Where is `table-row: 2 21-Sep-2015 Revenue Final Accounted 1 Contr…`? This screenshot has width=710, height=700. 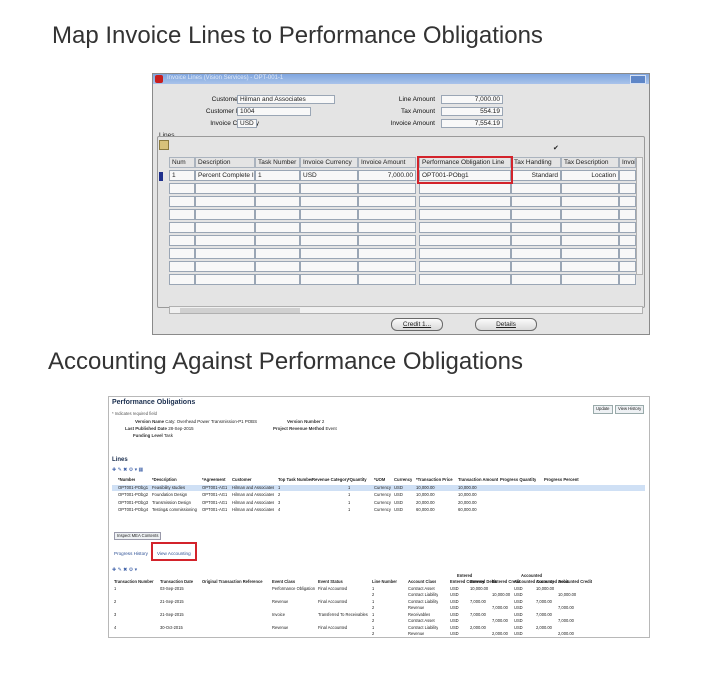 table-row: 2 21-Sep-2015 Revenue Final Accounted 1 Contr… is located at coordinates (378, 602).